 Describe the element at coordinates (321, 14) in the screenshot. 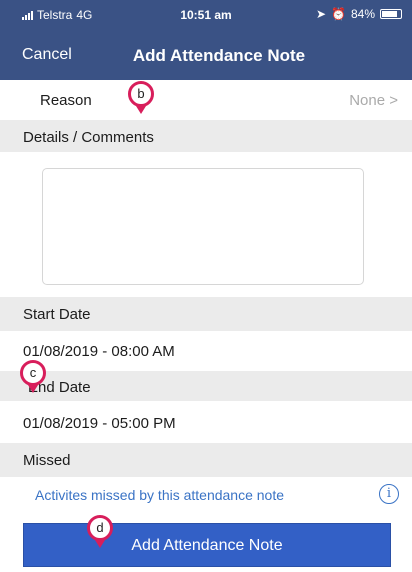

I see `location-icon: ➤` at that location.